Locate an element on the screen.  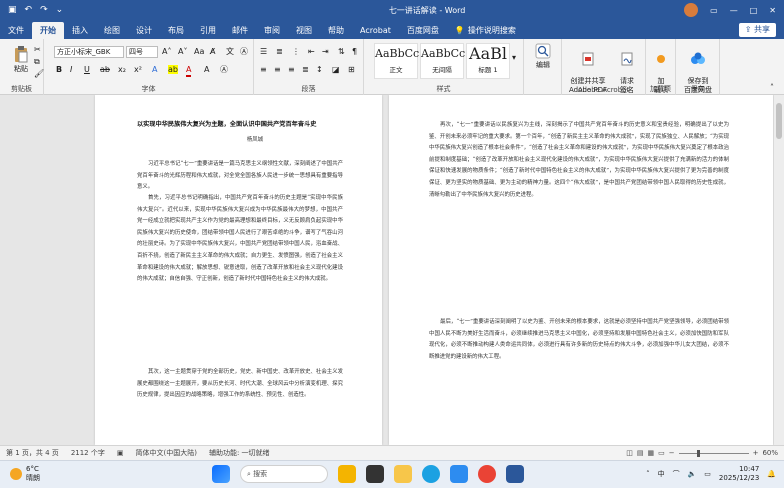
battery-icon: ▭ is located at coordinates (707, 474).